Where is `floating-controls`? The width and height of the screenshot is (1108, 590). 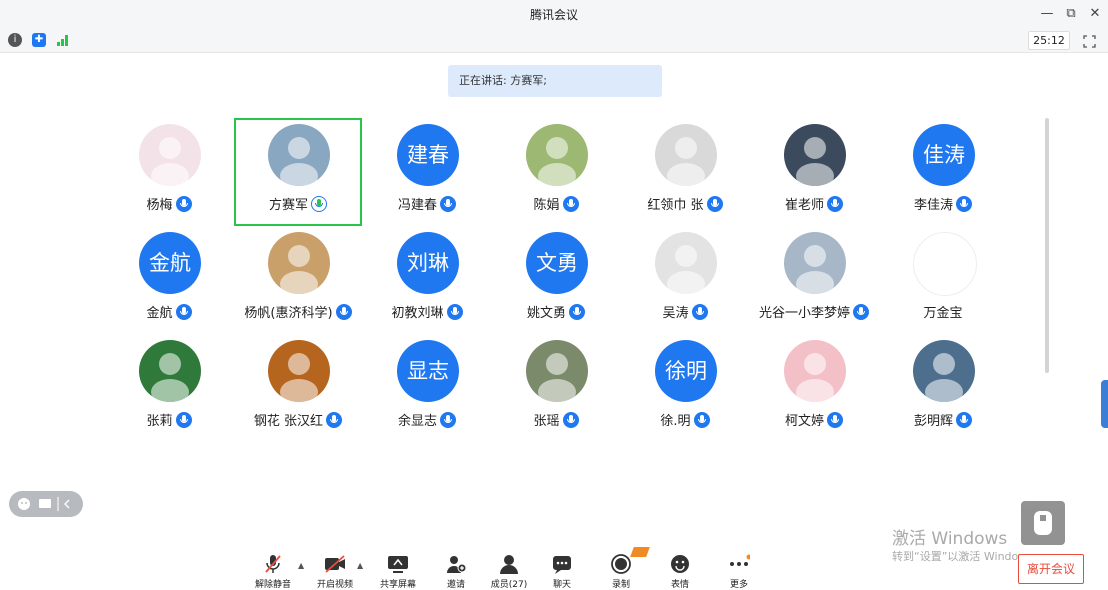
floating-controls is located at coordinates (46, 504).